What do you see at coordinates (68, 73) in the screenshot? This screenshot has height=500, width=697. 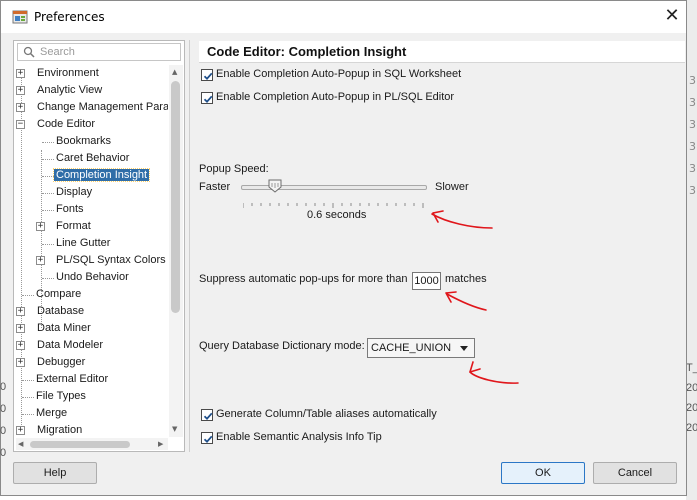 I see `tree-item-label: Environment` at bounding box center [68, 73].